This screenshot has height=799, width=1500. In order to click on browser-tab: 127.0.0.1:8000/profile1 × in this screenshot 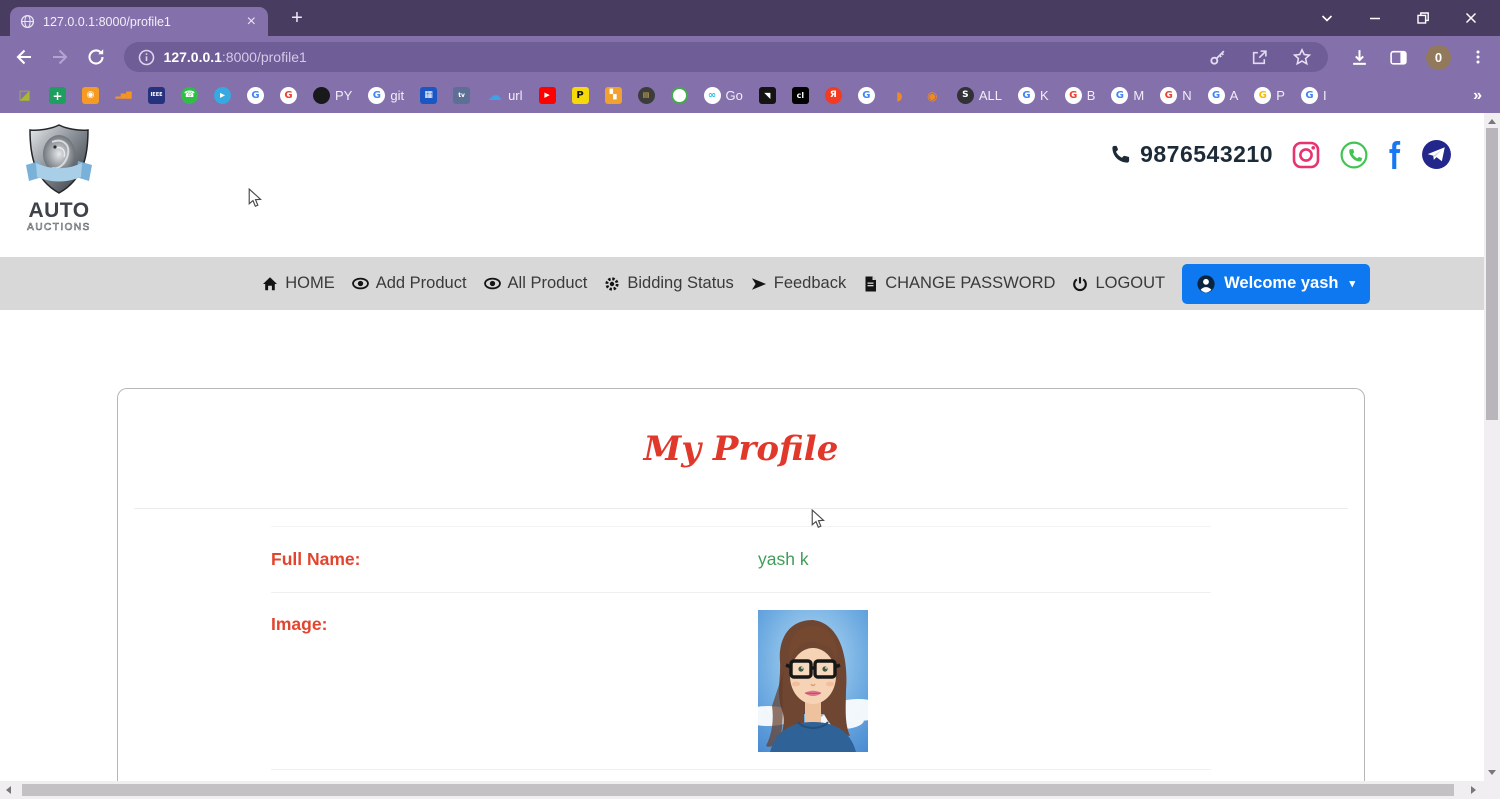, I will do `click(139, 21)`.